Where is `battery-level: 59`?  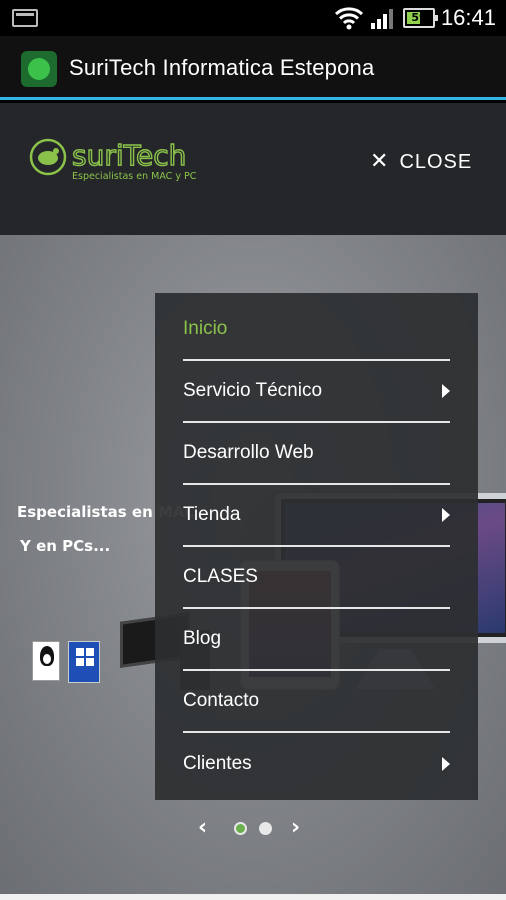 battery-level: 59 is located at coordinates (419, 17).